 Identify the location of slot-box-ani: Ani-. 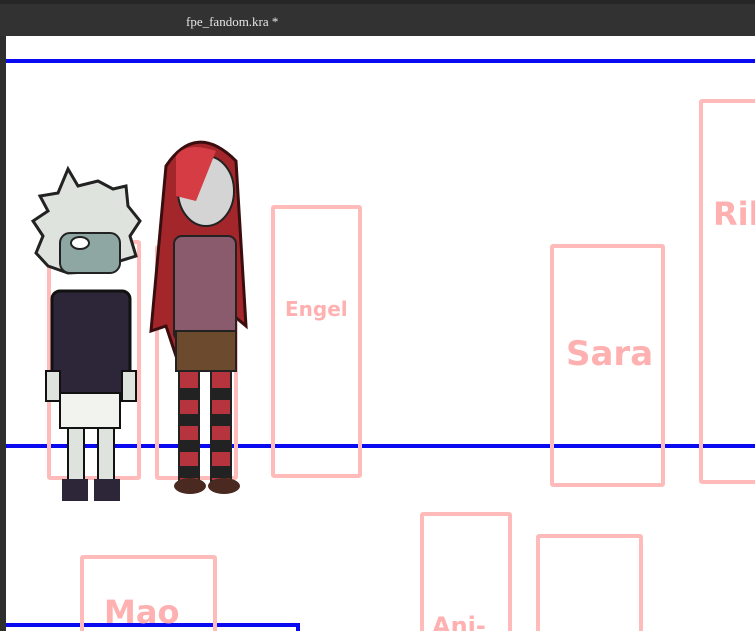
(466, 571).